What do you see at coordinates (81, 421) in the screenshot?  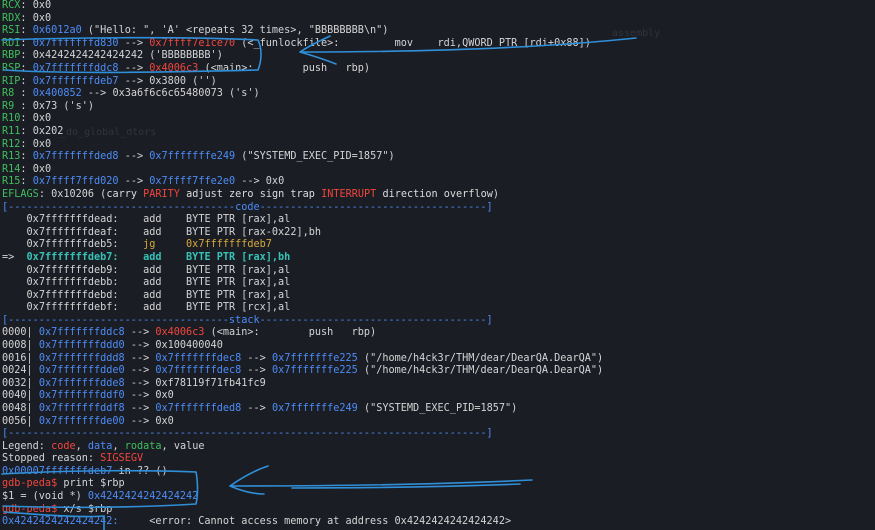 I see `stack-address: 0x7fffffffde00` at bounding box center [81, 421].